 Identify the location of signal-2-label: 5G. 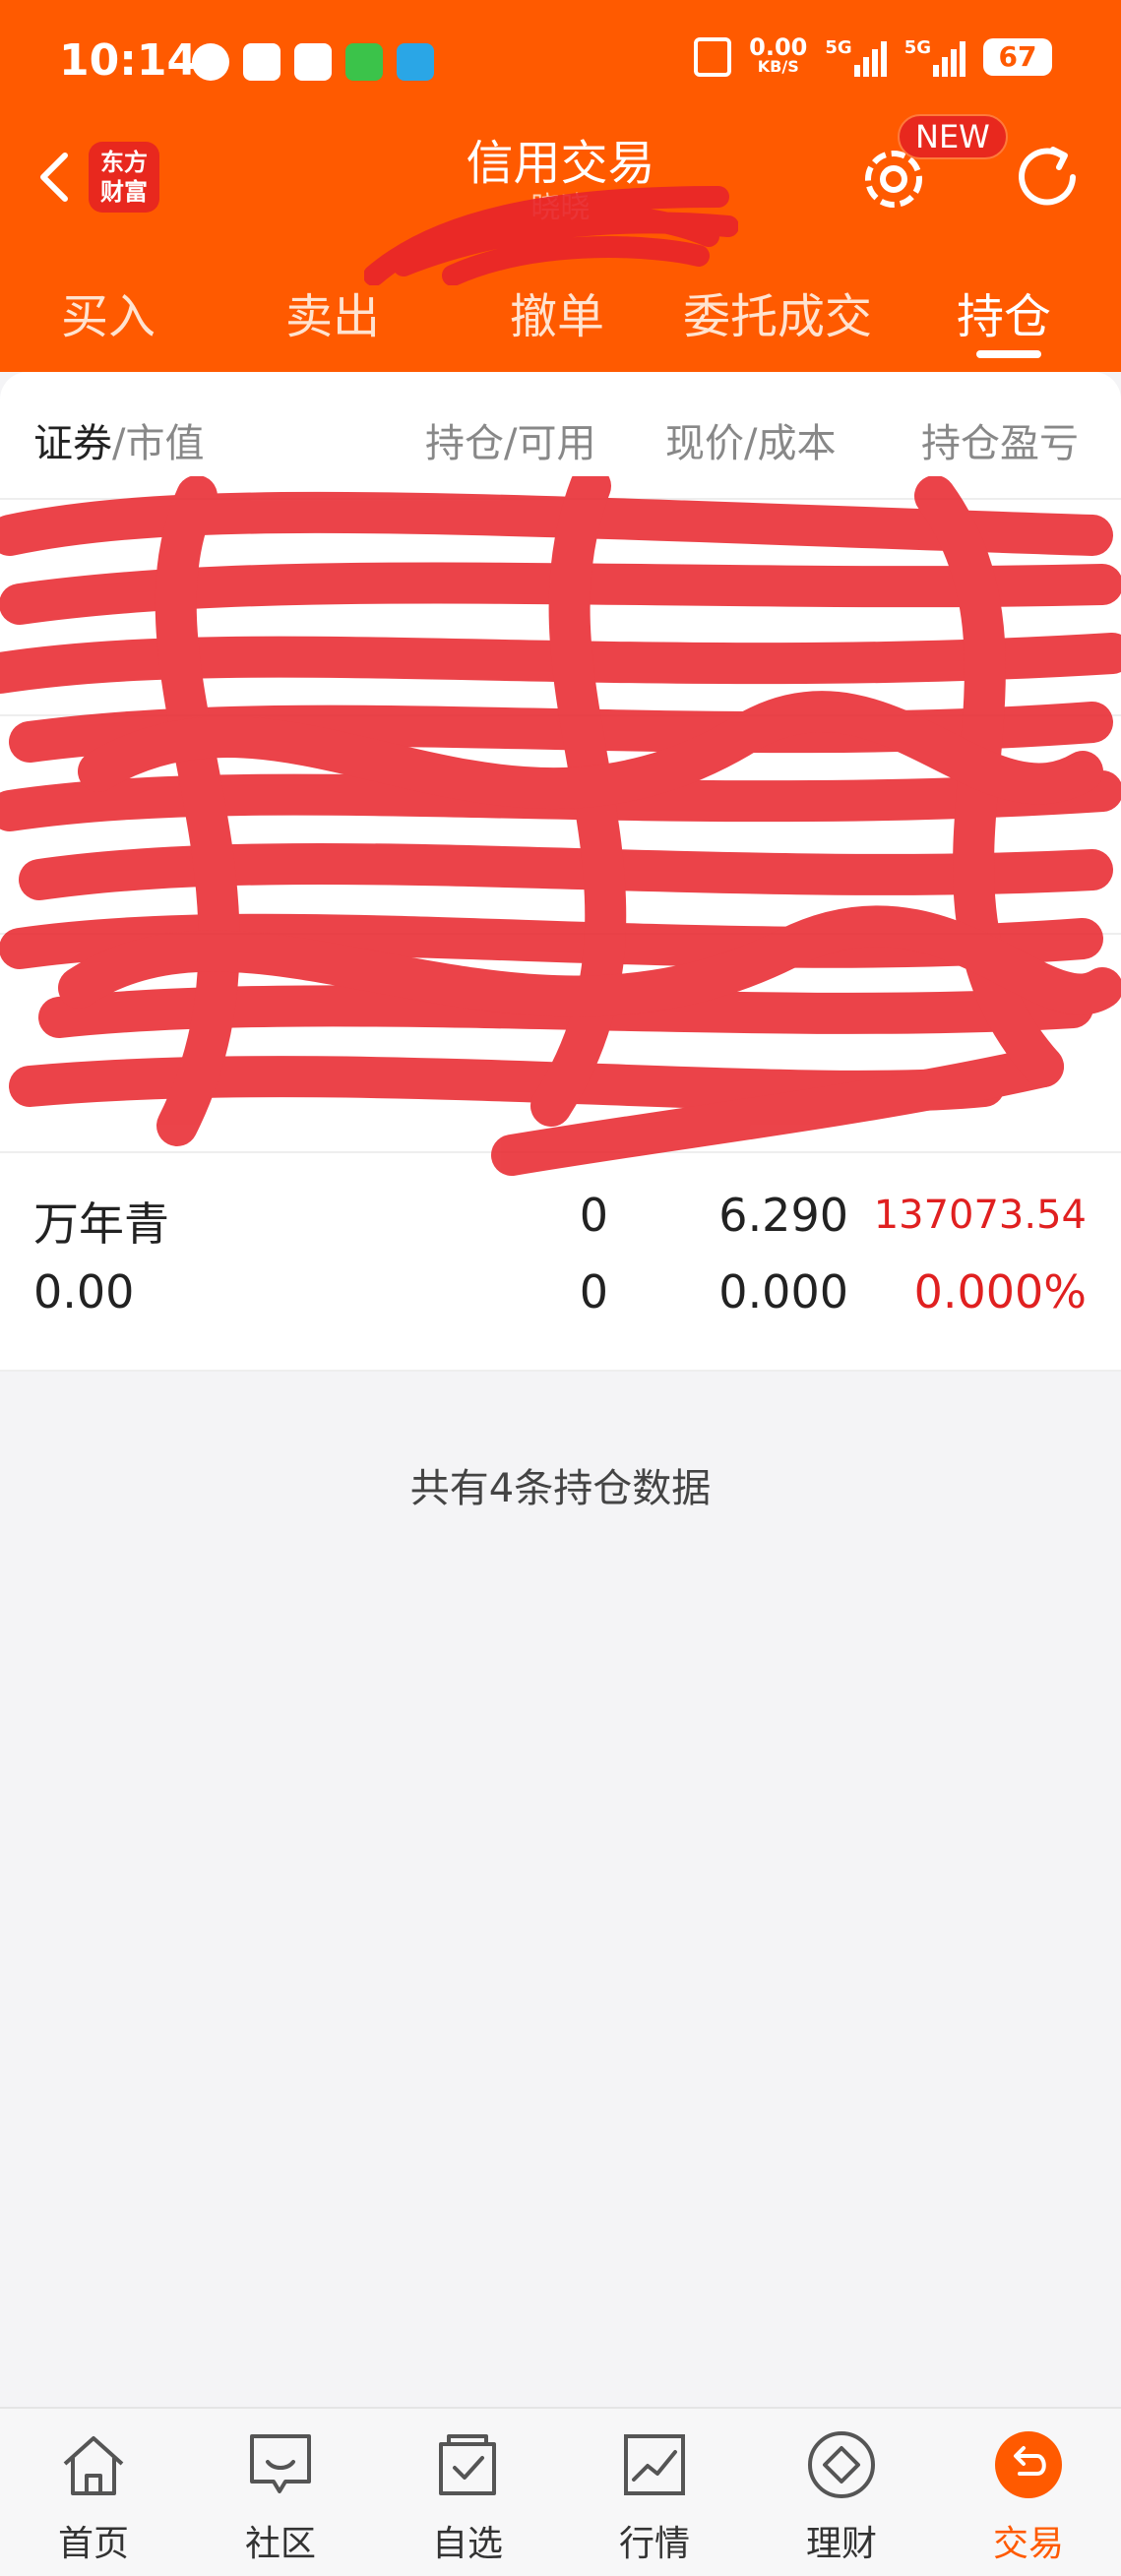
(917, 47).